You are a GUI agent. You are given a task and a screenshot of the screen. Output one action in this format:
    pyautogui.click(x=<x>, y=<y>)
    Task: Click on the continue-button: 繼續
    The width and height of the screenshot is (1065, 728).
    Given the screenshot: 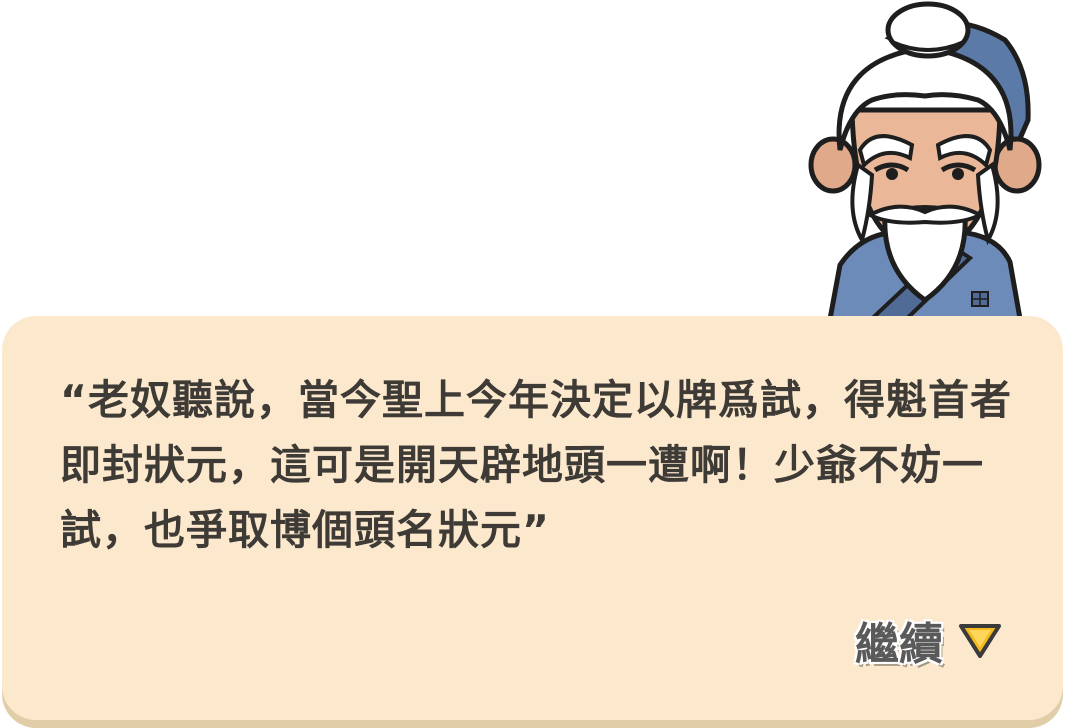 What is the action you would take?
    pyautogui.click(x=928, y=640)
    